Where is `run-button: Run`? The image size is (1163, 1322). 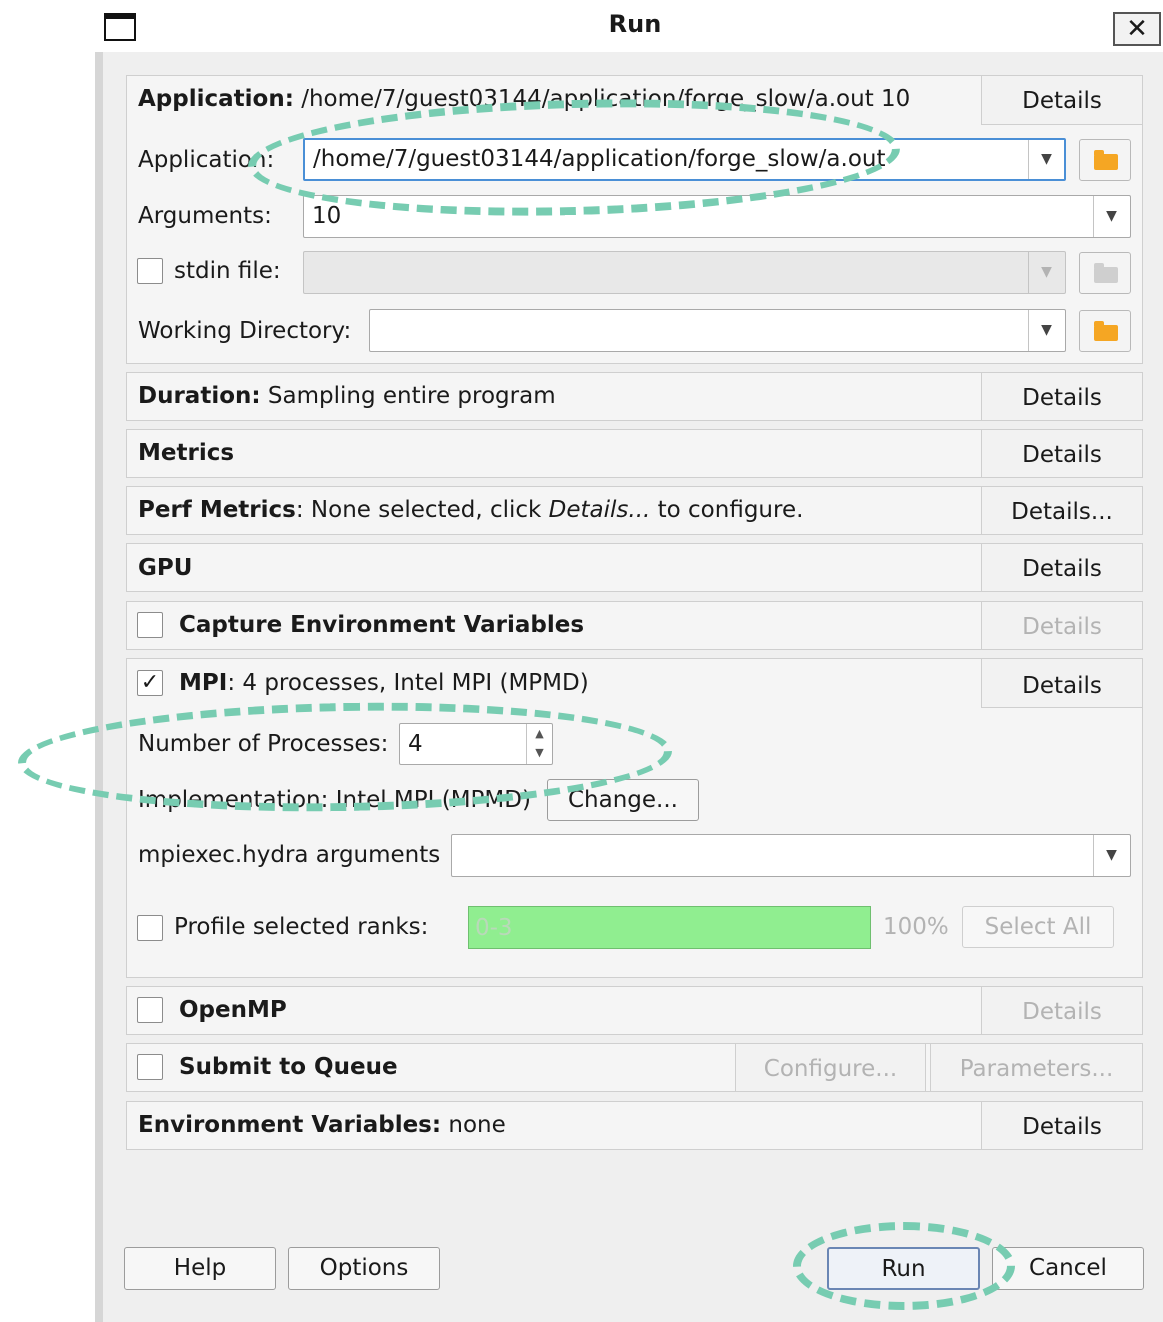
run-button: Run is located at coordinates (903, 1268).